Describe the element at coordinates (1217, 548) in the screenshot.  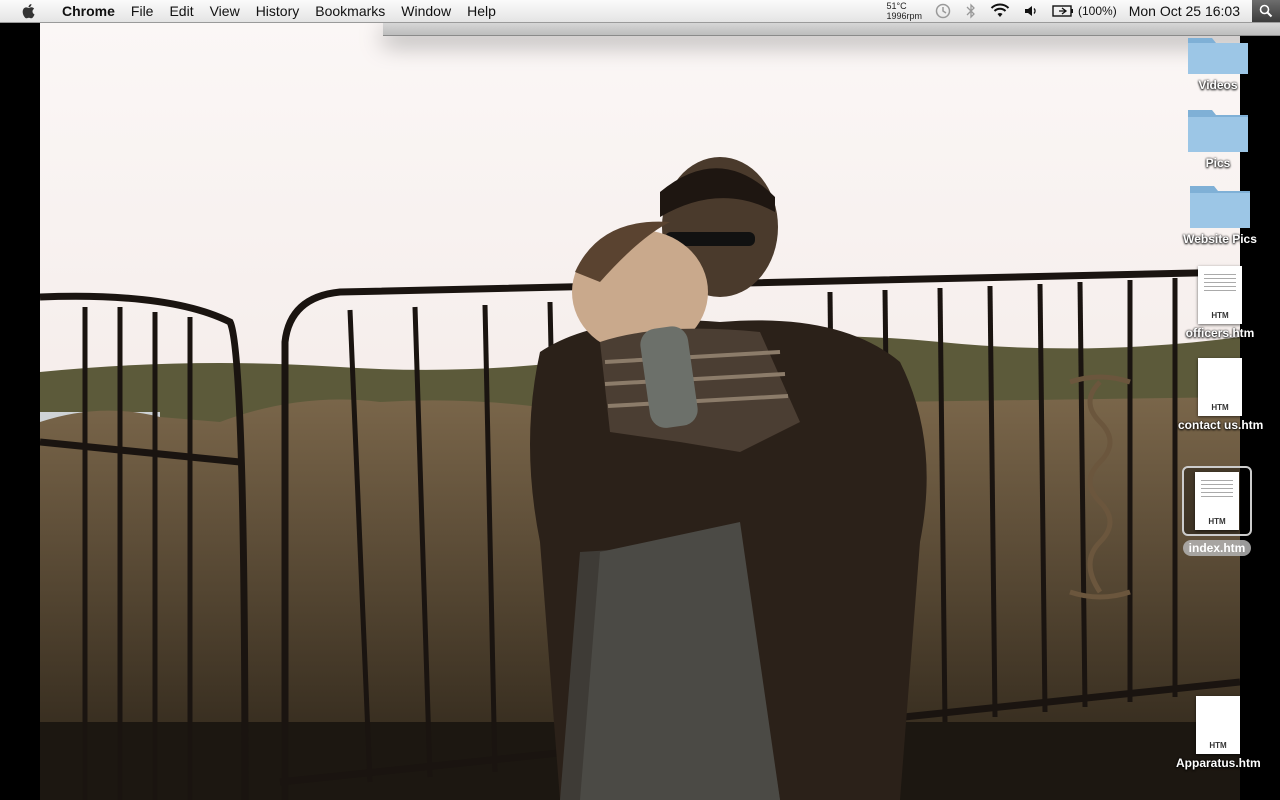
I see `desktop-icon-label: index.htm` at that location.